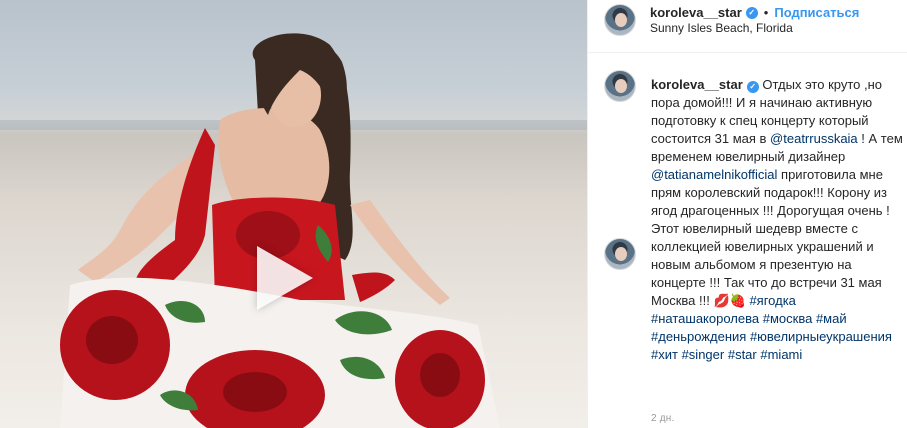  What do you see at coordinates (698, 336) in the screenshot?
I see `hashtag-link: #деньрождения` at bounding box center [698, 336].